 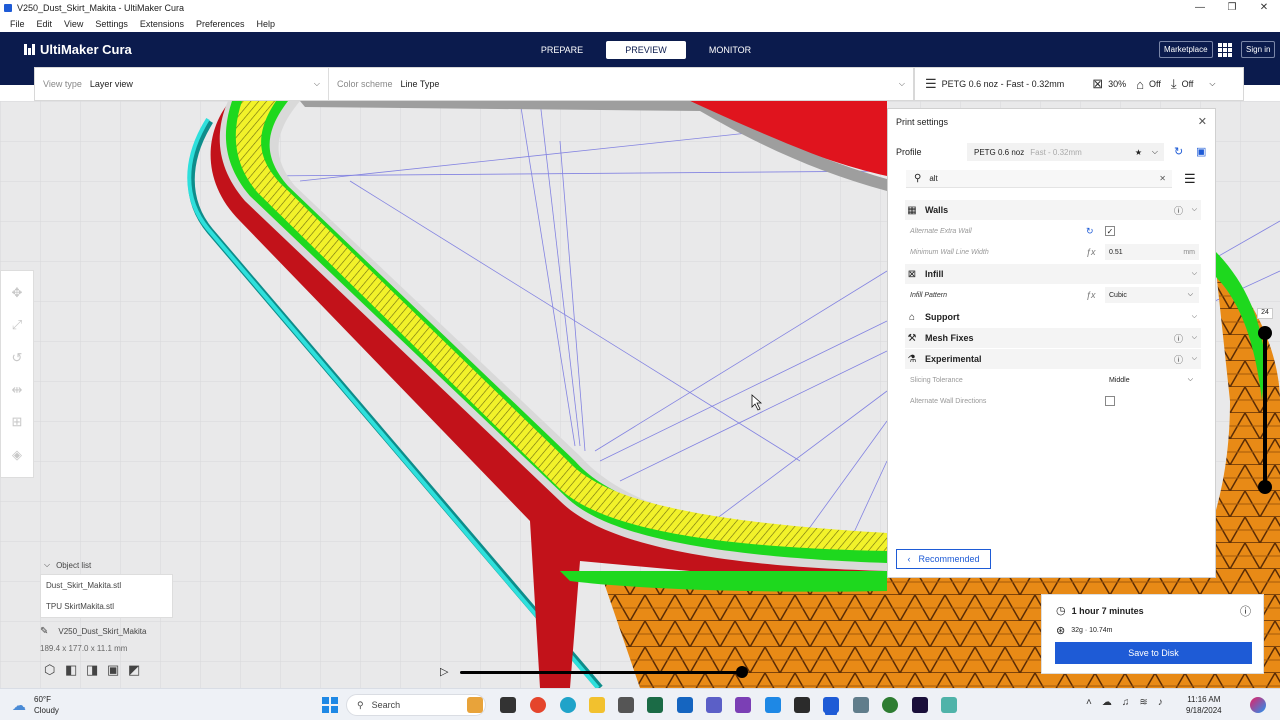 I want to click on layer-slider-lower-handle, so click(x=1265, y=487).